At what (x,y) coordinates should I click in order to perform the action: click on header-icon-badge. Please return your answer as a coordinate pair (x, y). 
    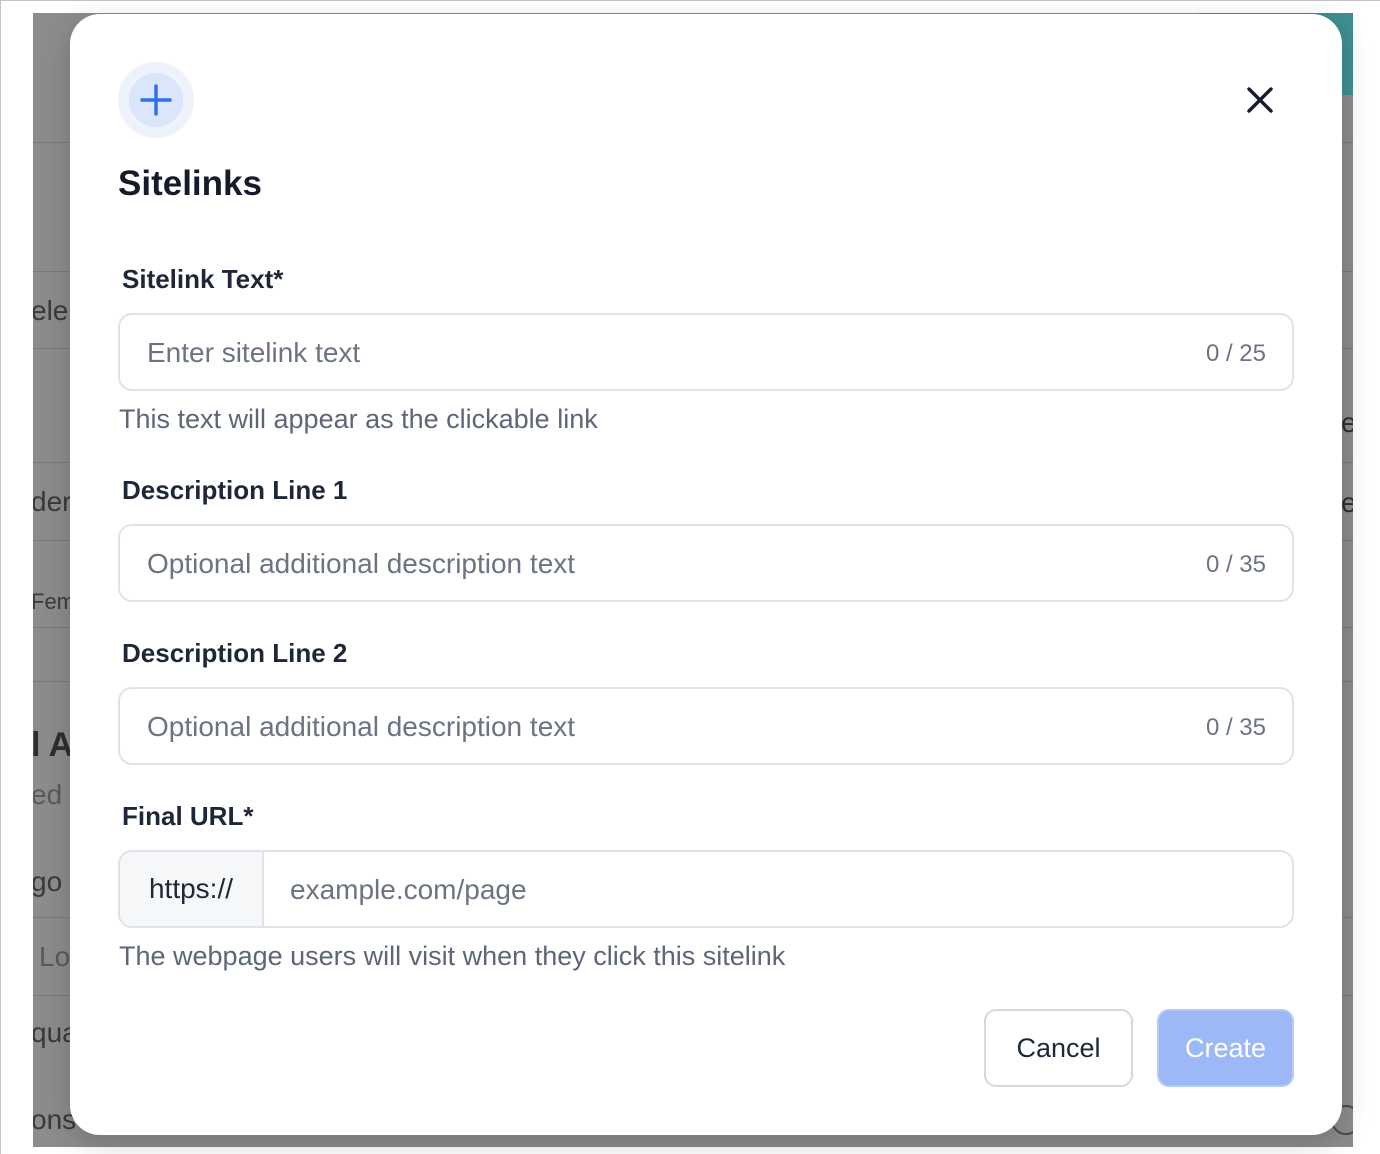
    Looking at the image, I should click on (156, 100).